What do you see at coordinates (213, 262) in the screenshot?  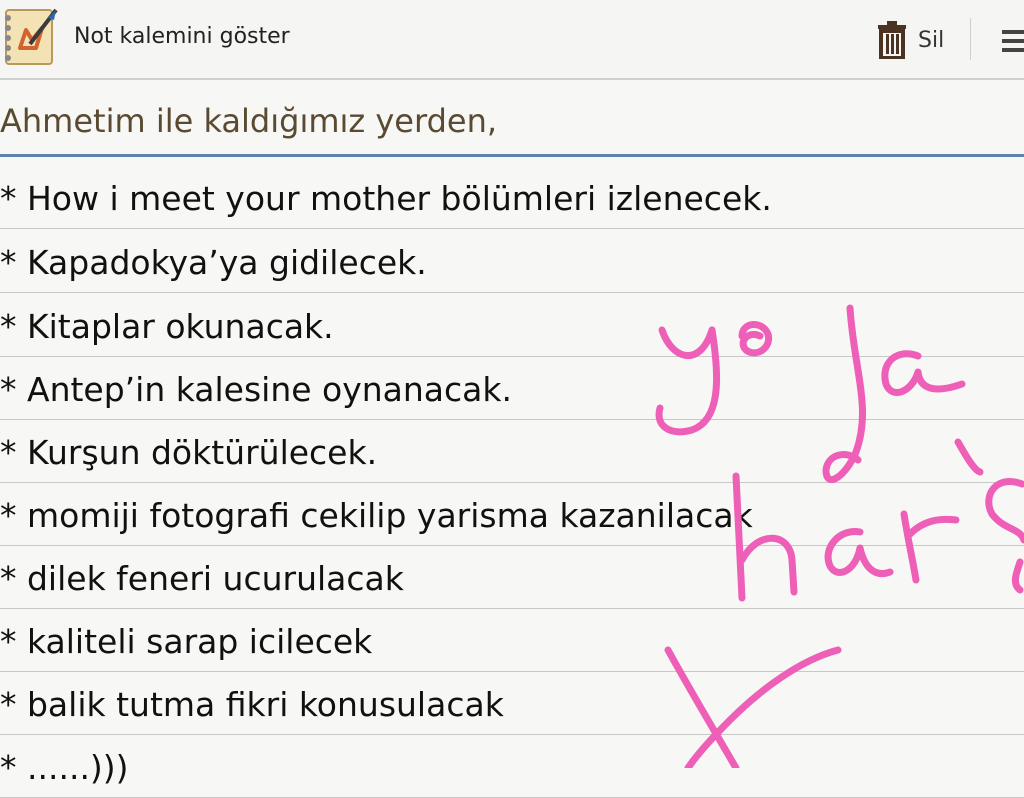 I see `note-line-text: * Kapadokya’ya gidilecek.` at bounding box center [213, 262].